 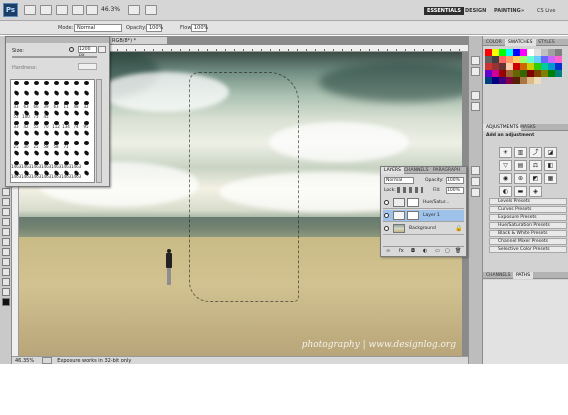 I want to click on adjustment-preset-item: Curves Presets, so click(x=528, y=209).